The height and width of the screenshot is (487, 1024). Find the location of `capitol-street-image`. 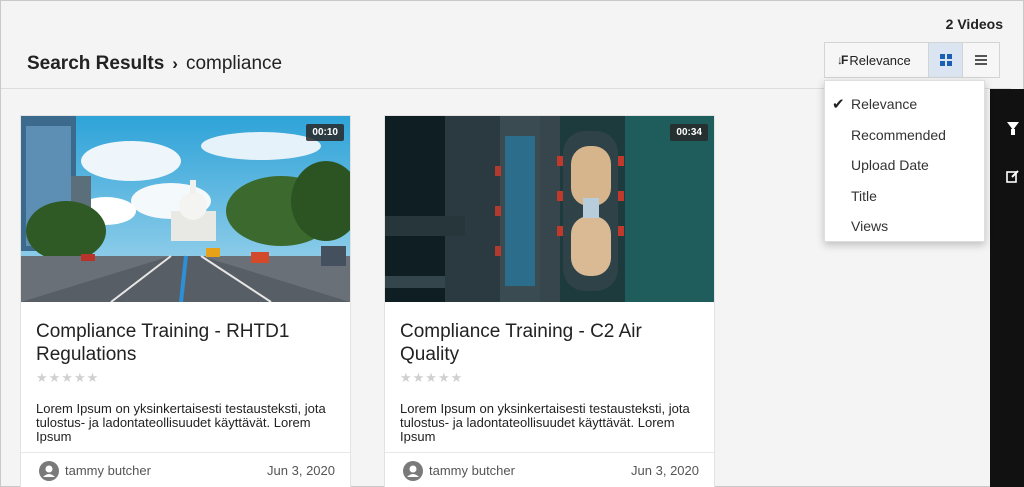

capitol-street-image is located at coordinates (185, 209).